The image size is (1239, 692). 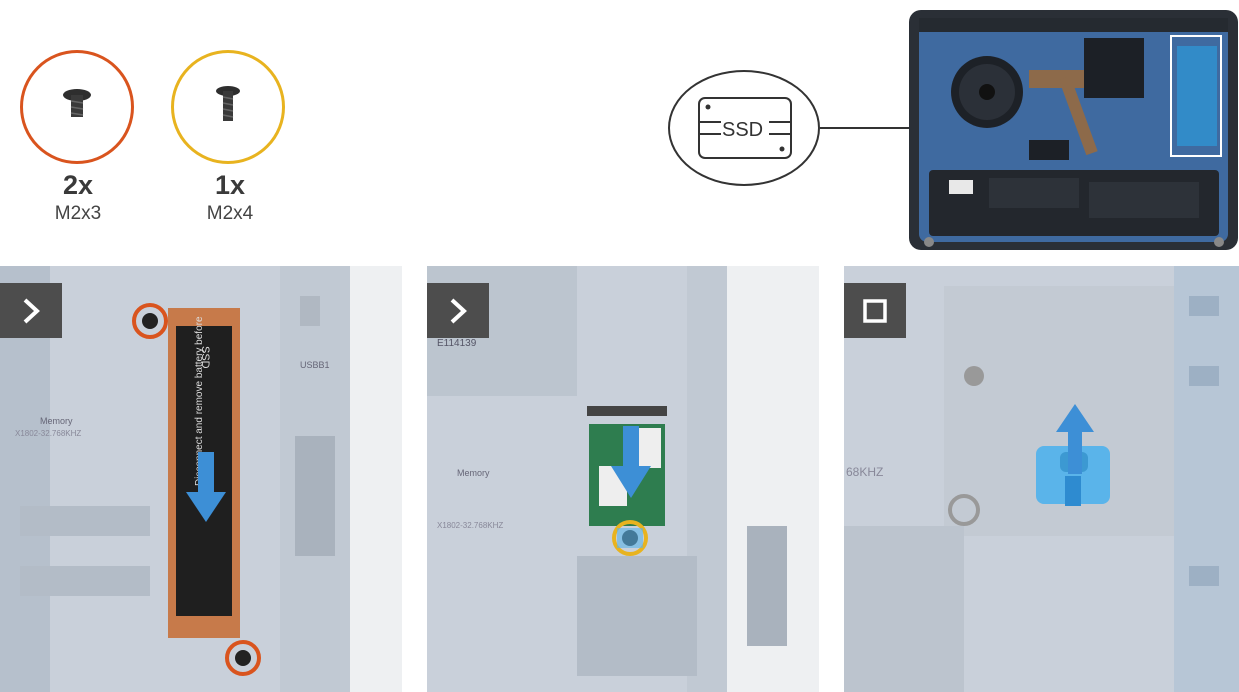 I want to click on screw-m2x4-size: M2x4, so click(x=230, y=213).